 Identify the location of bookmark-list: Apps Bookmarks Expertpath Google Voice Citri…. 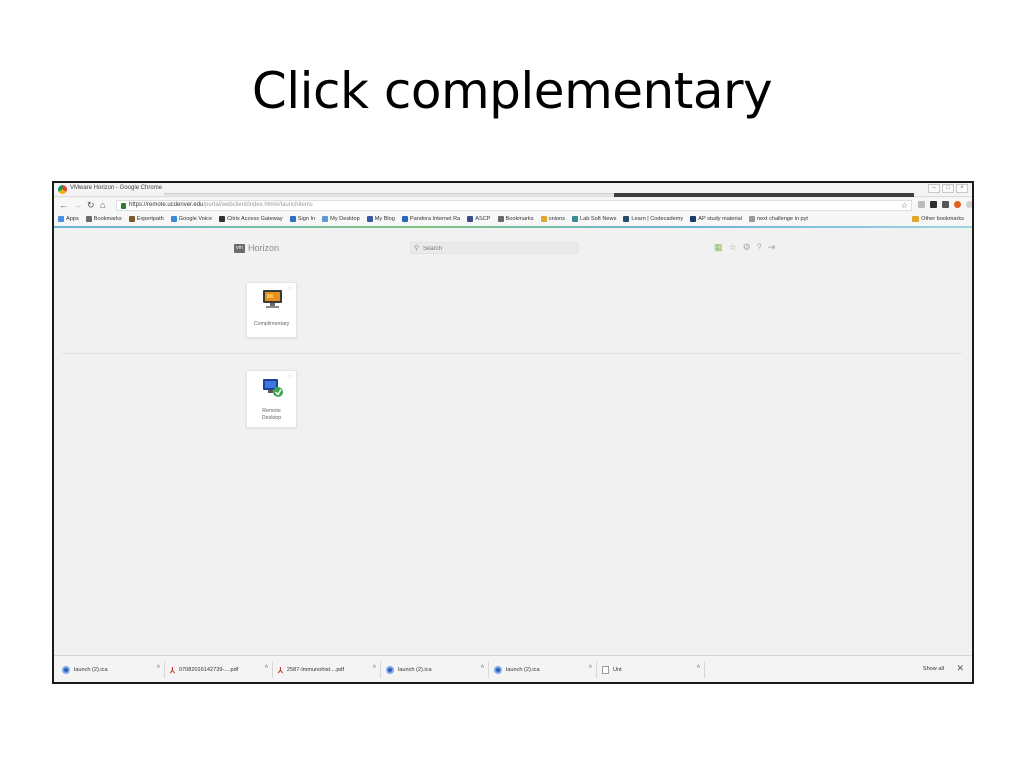
(433, 219).